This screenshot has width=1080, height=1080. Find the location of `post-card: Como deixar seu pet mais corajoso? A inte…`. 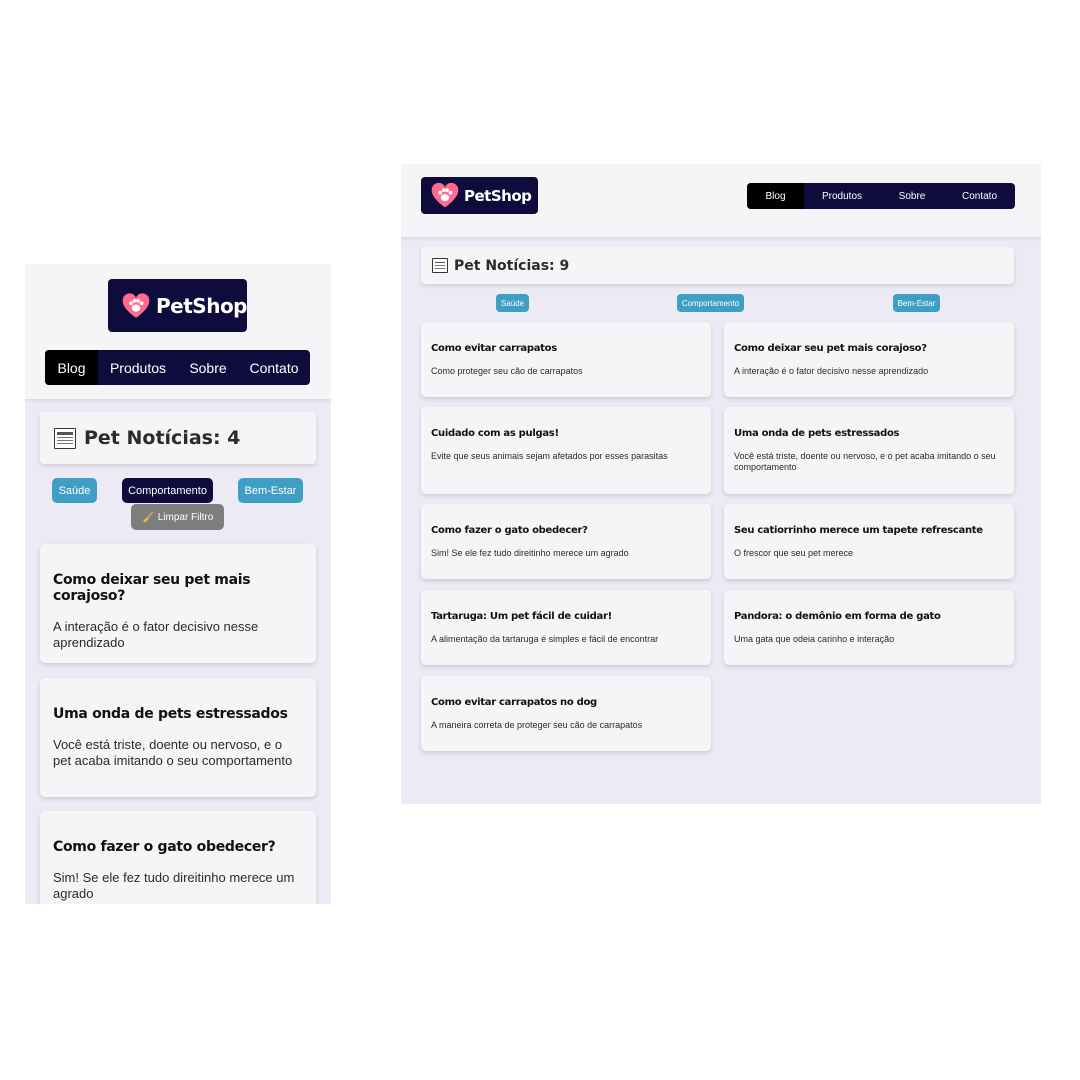

post-card: Como deixar seu pet mais corajoso? A inte… is located at coordinates (869, 359).